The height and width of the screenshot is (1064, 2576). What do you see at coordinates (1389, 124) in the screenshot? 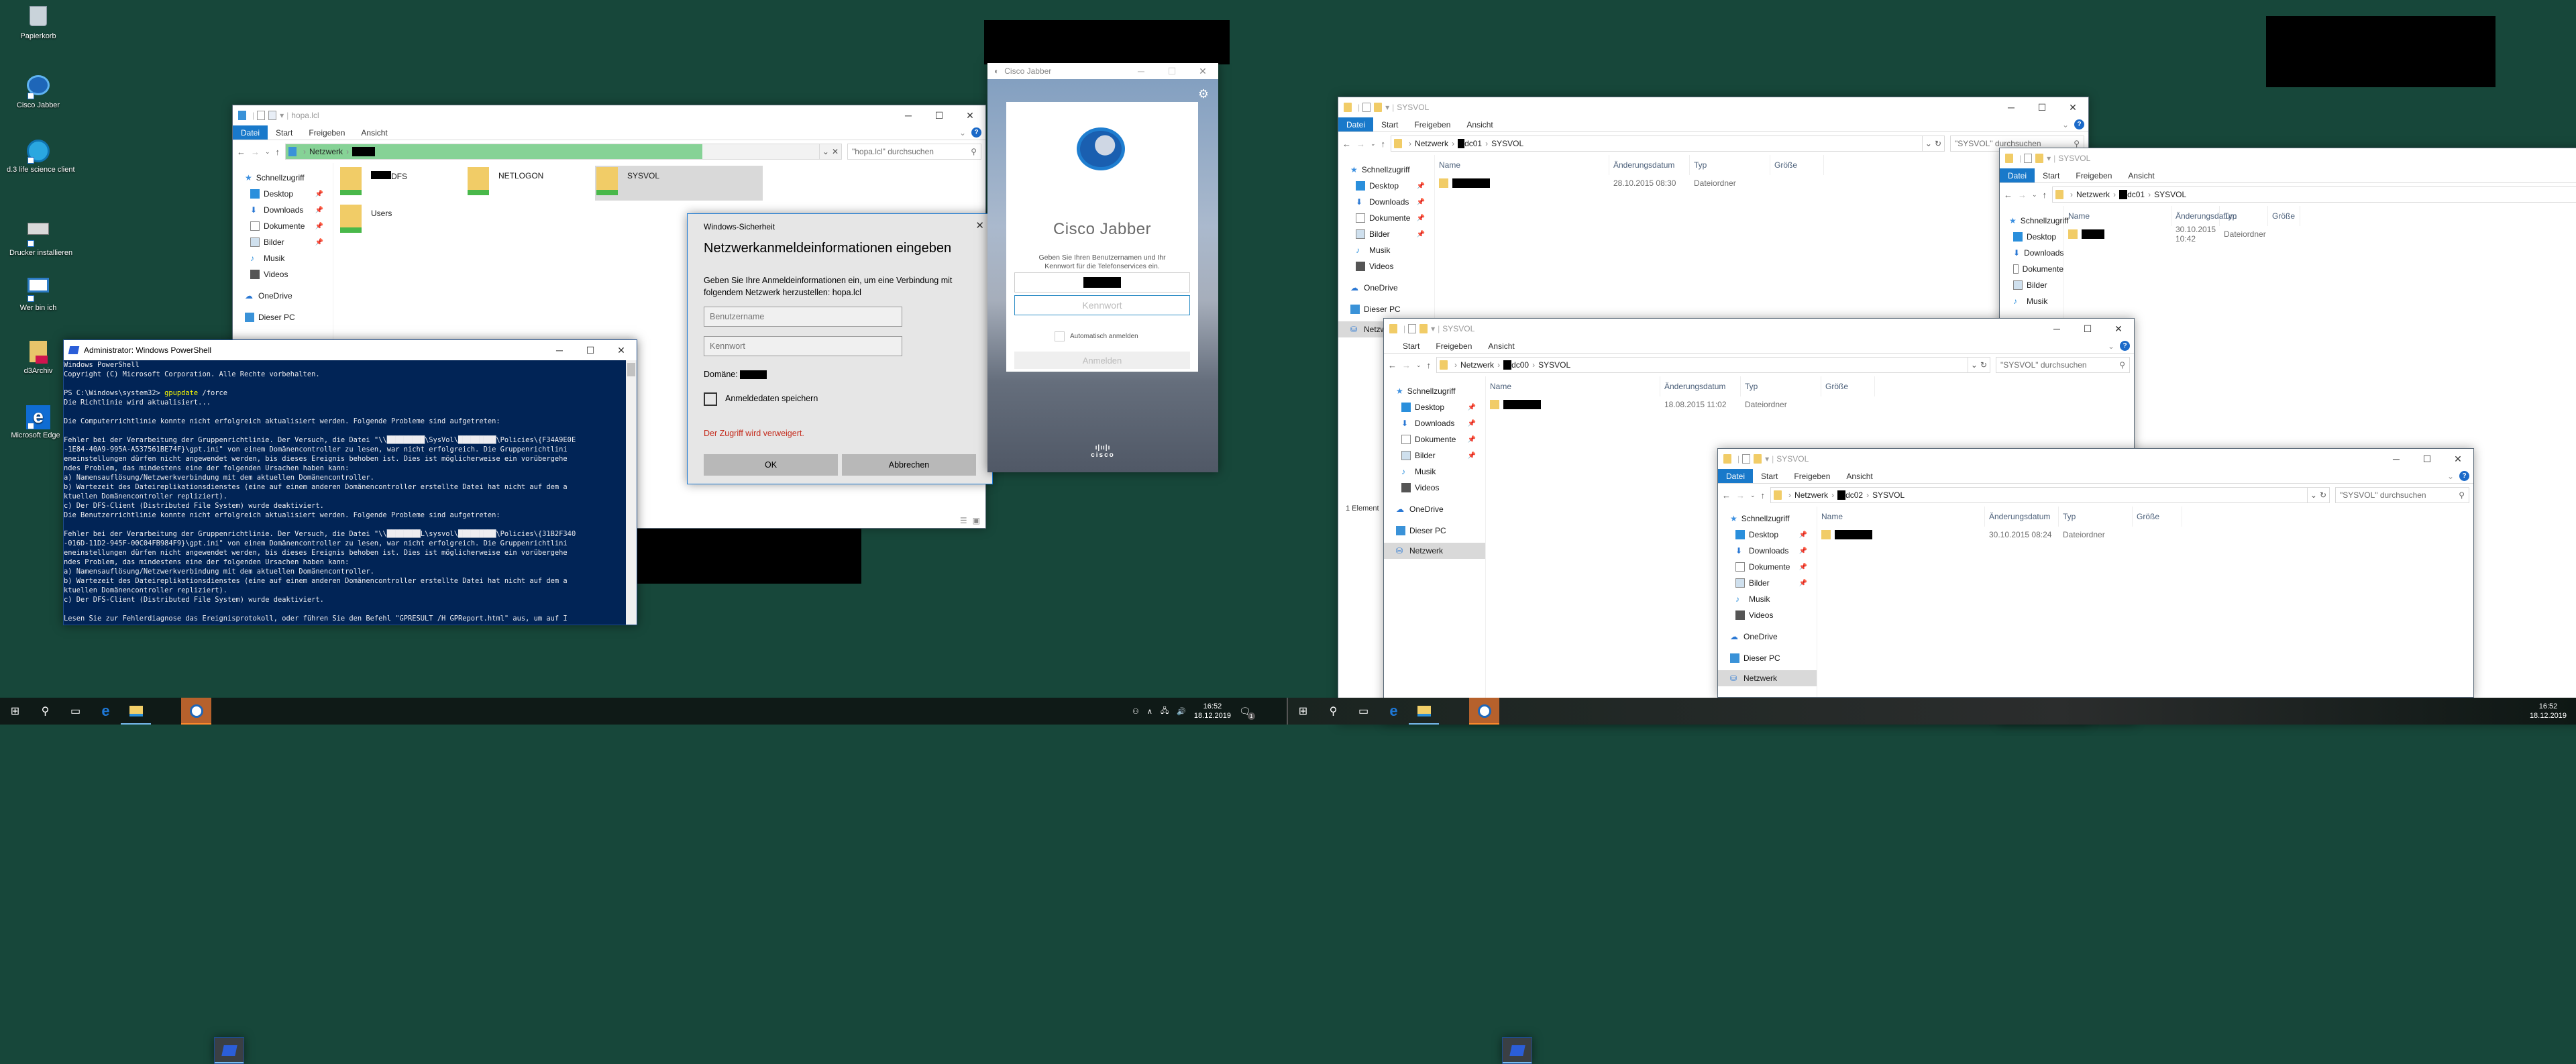
I see `tab-start: Start` at bounding box center [1389, 124].